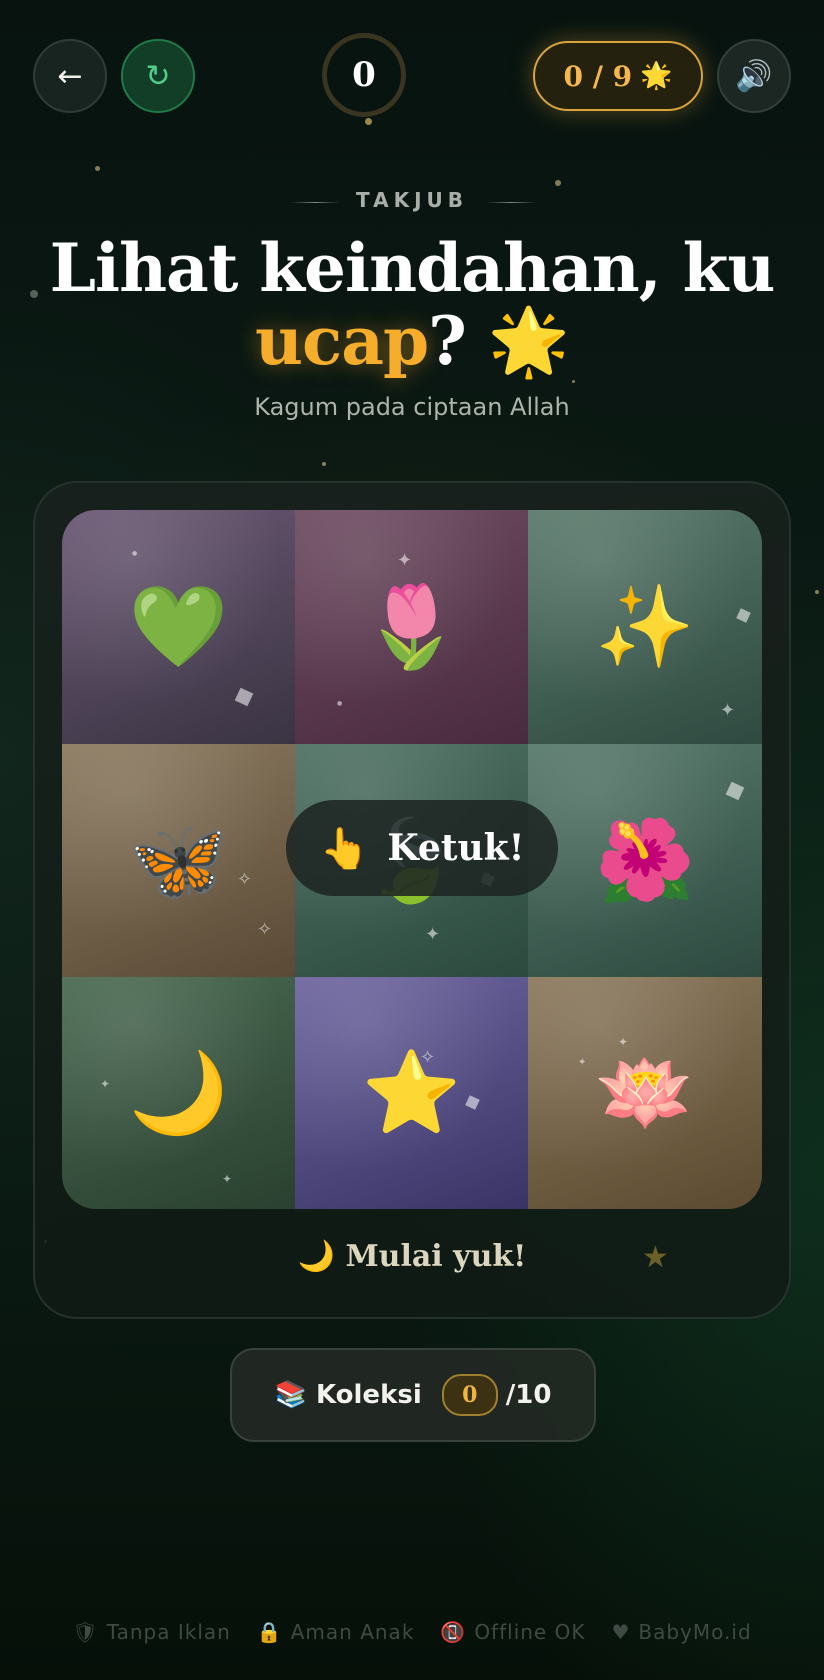 Image resolution: width=824 pixels, height=1680 pixels. Describe the element at coordinates (348, 1395) in the screenshot. I see `collection-label: 📚 Koleksi` at that location.